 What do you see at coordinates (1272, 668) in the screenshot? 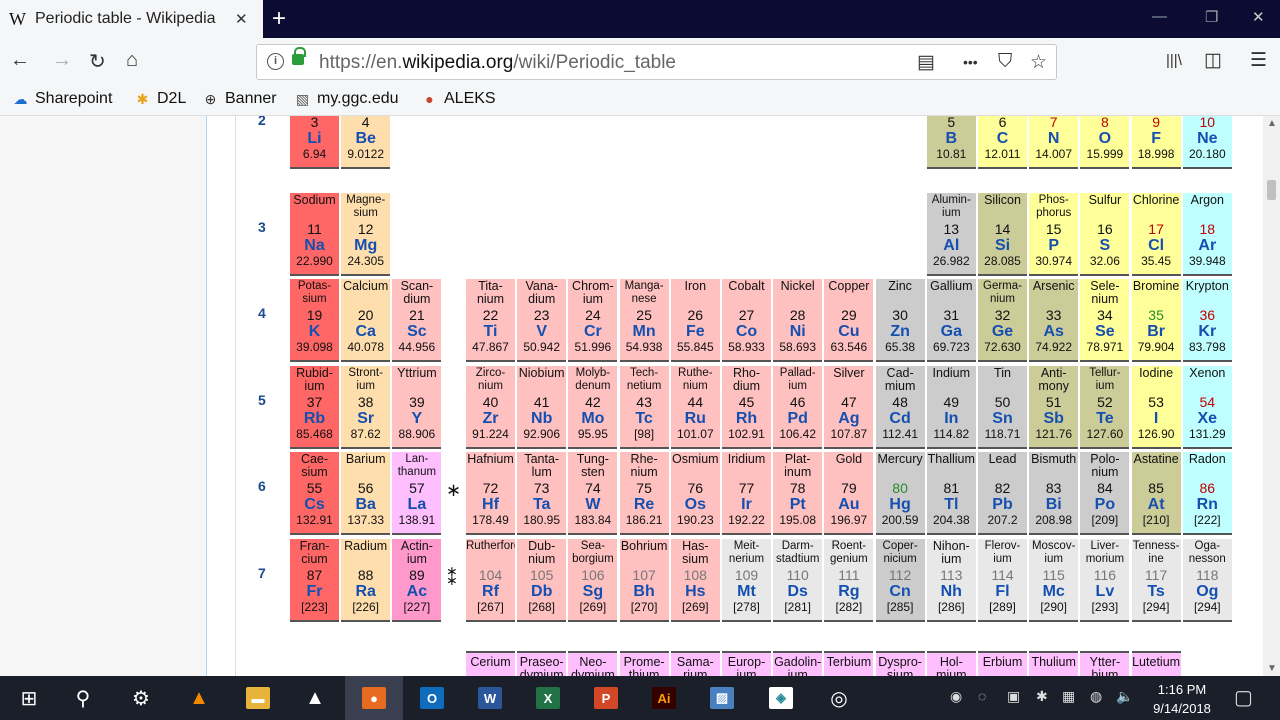
I see `scroll-down-arrow-icon: ▼` at bounding box center [1272, 668].